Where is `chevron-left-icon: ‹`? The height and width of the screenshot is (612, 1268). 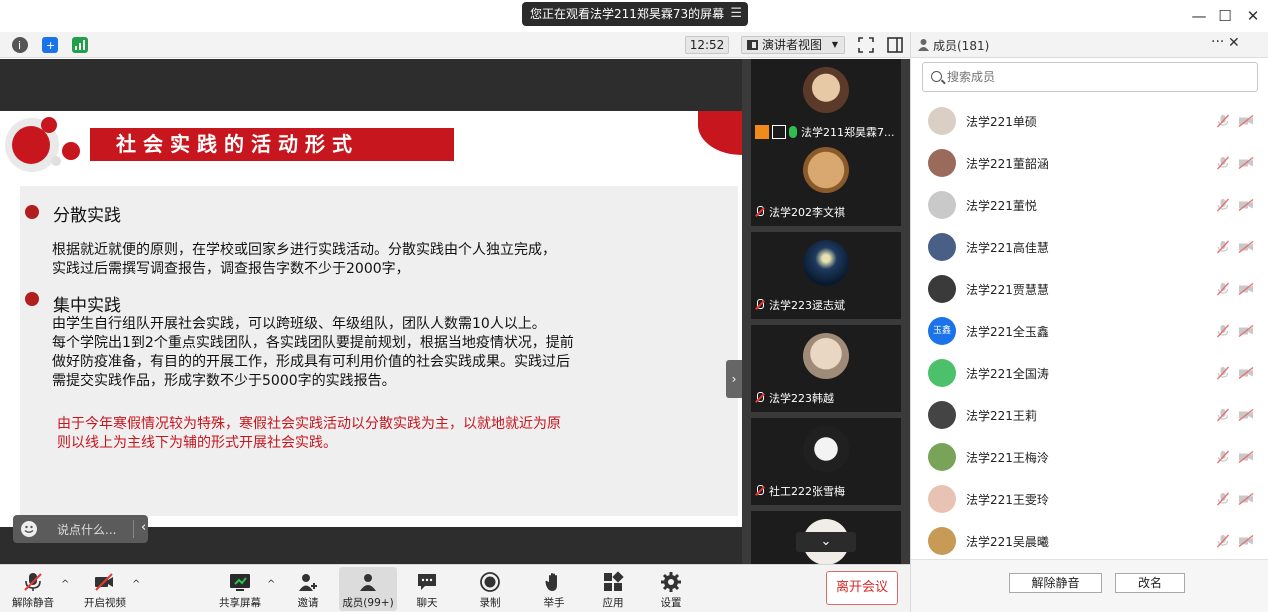 chevron-left-icon: ‹ is located at coordinates (143, 527).